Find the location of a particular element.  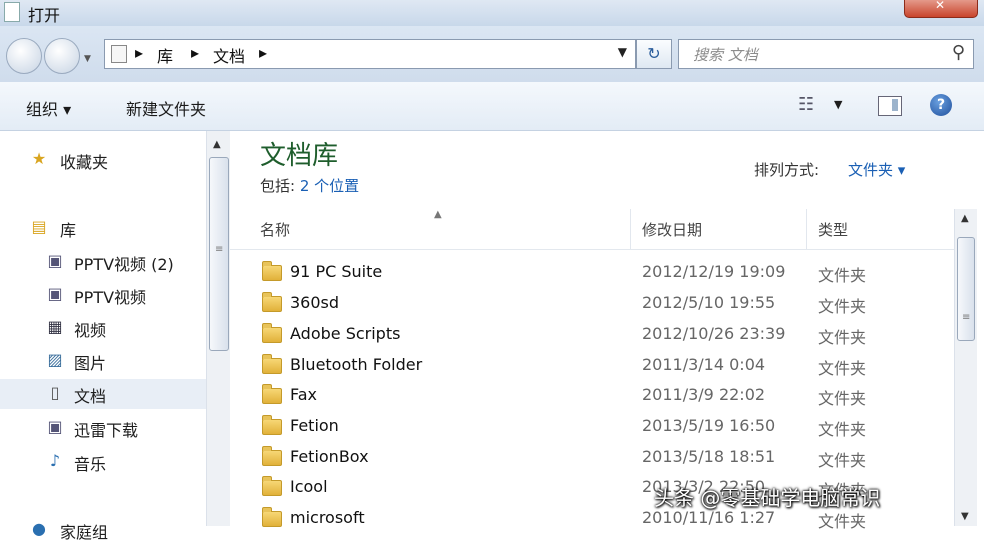

file-name: Bluetooth Folder is located at coordinates (356, 364).